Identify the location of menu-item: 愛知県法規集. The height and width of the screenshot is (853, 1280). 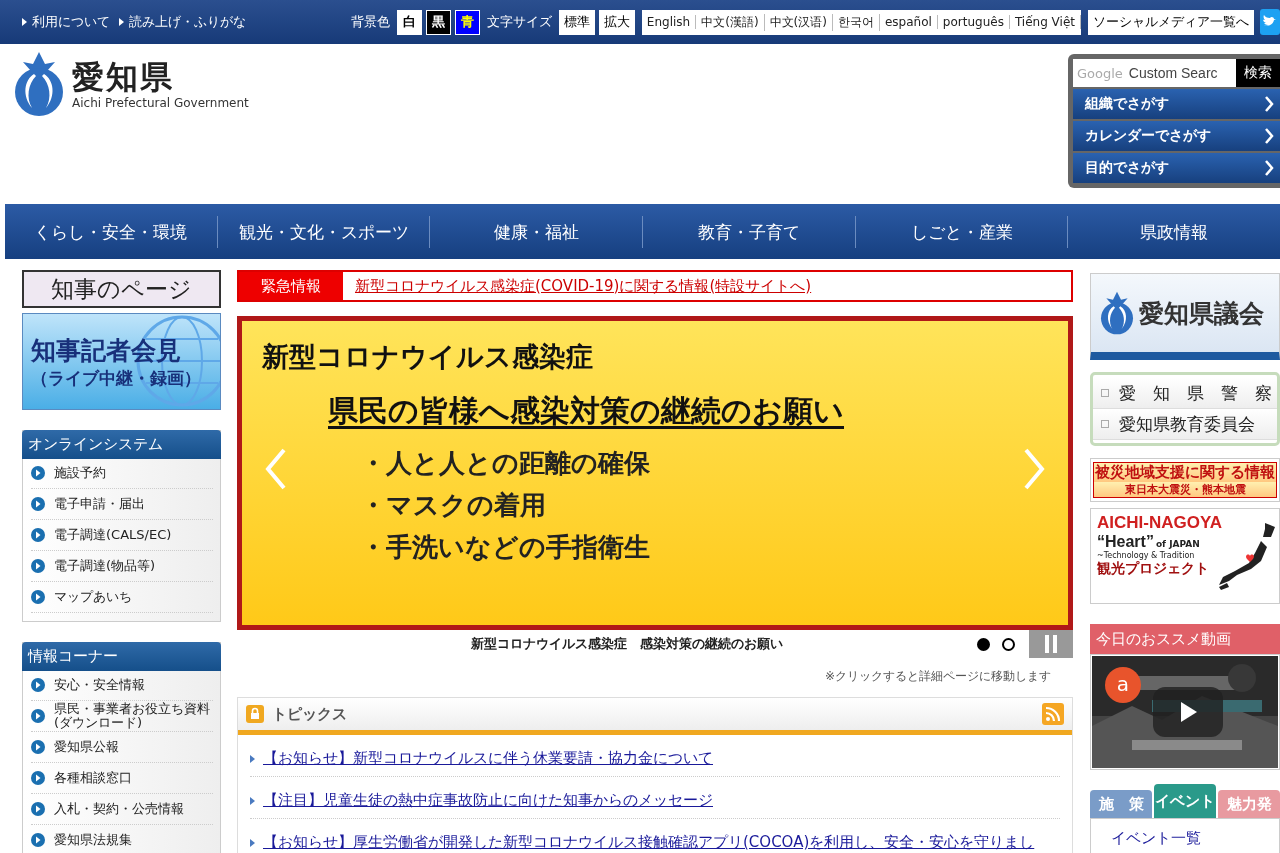
(122, 839).